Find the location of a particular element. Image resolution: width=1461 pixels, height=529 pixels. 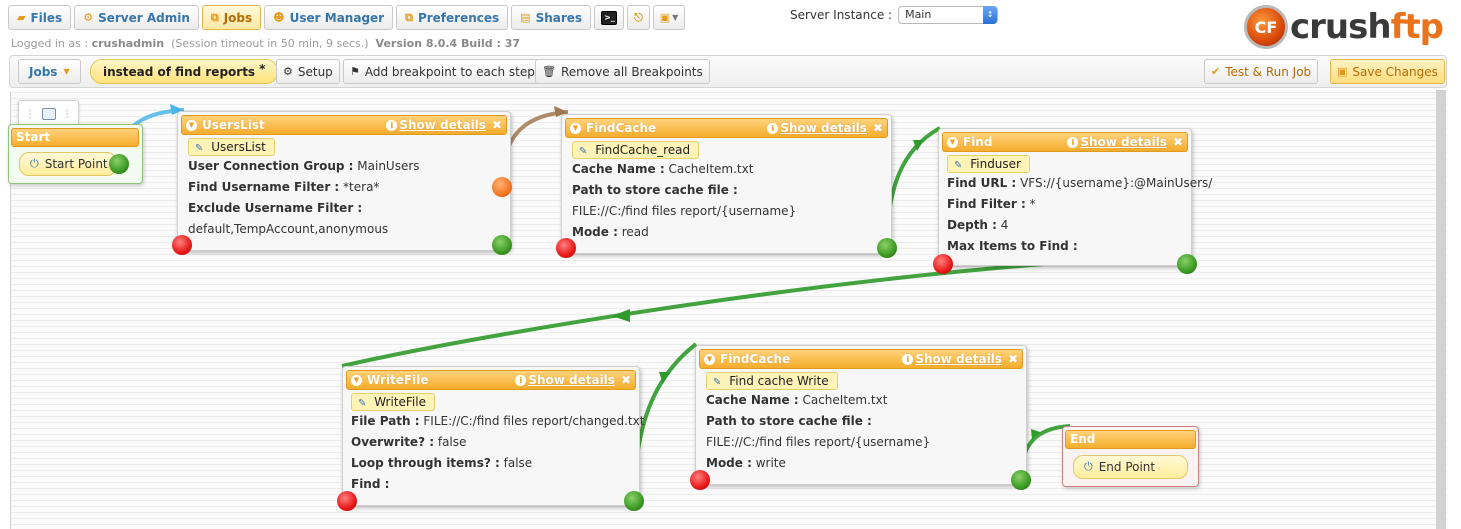

param-key: Cache Name : is located at coordinates (618, 169).